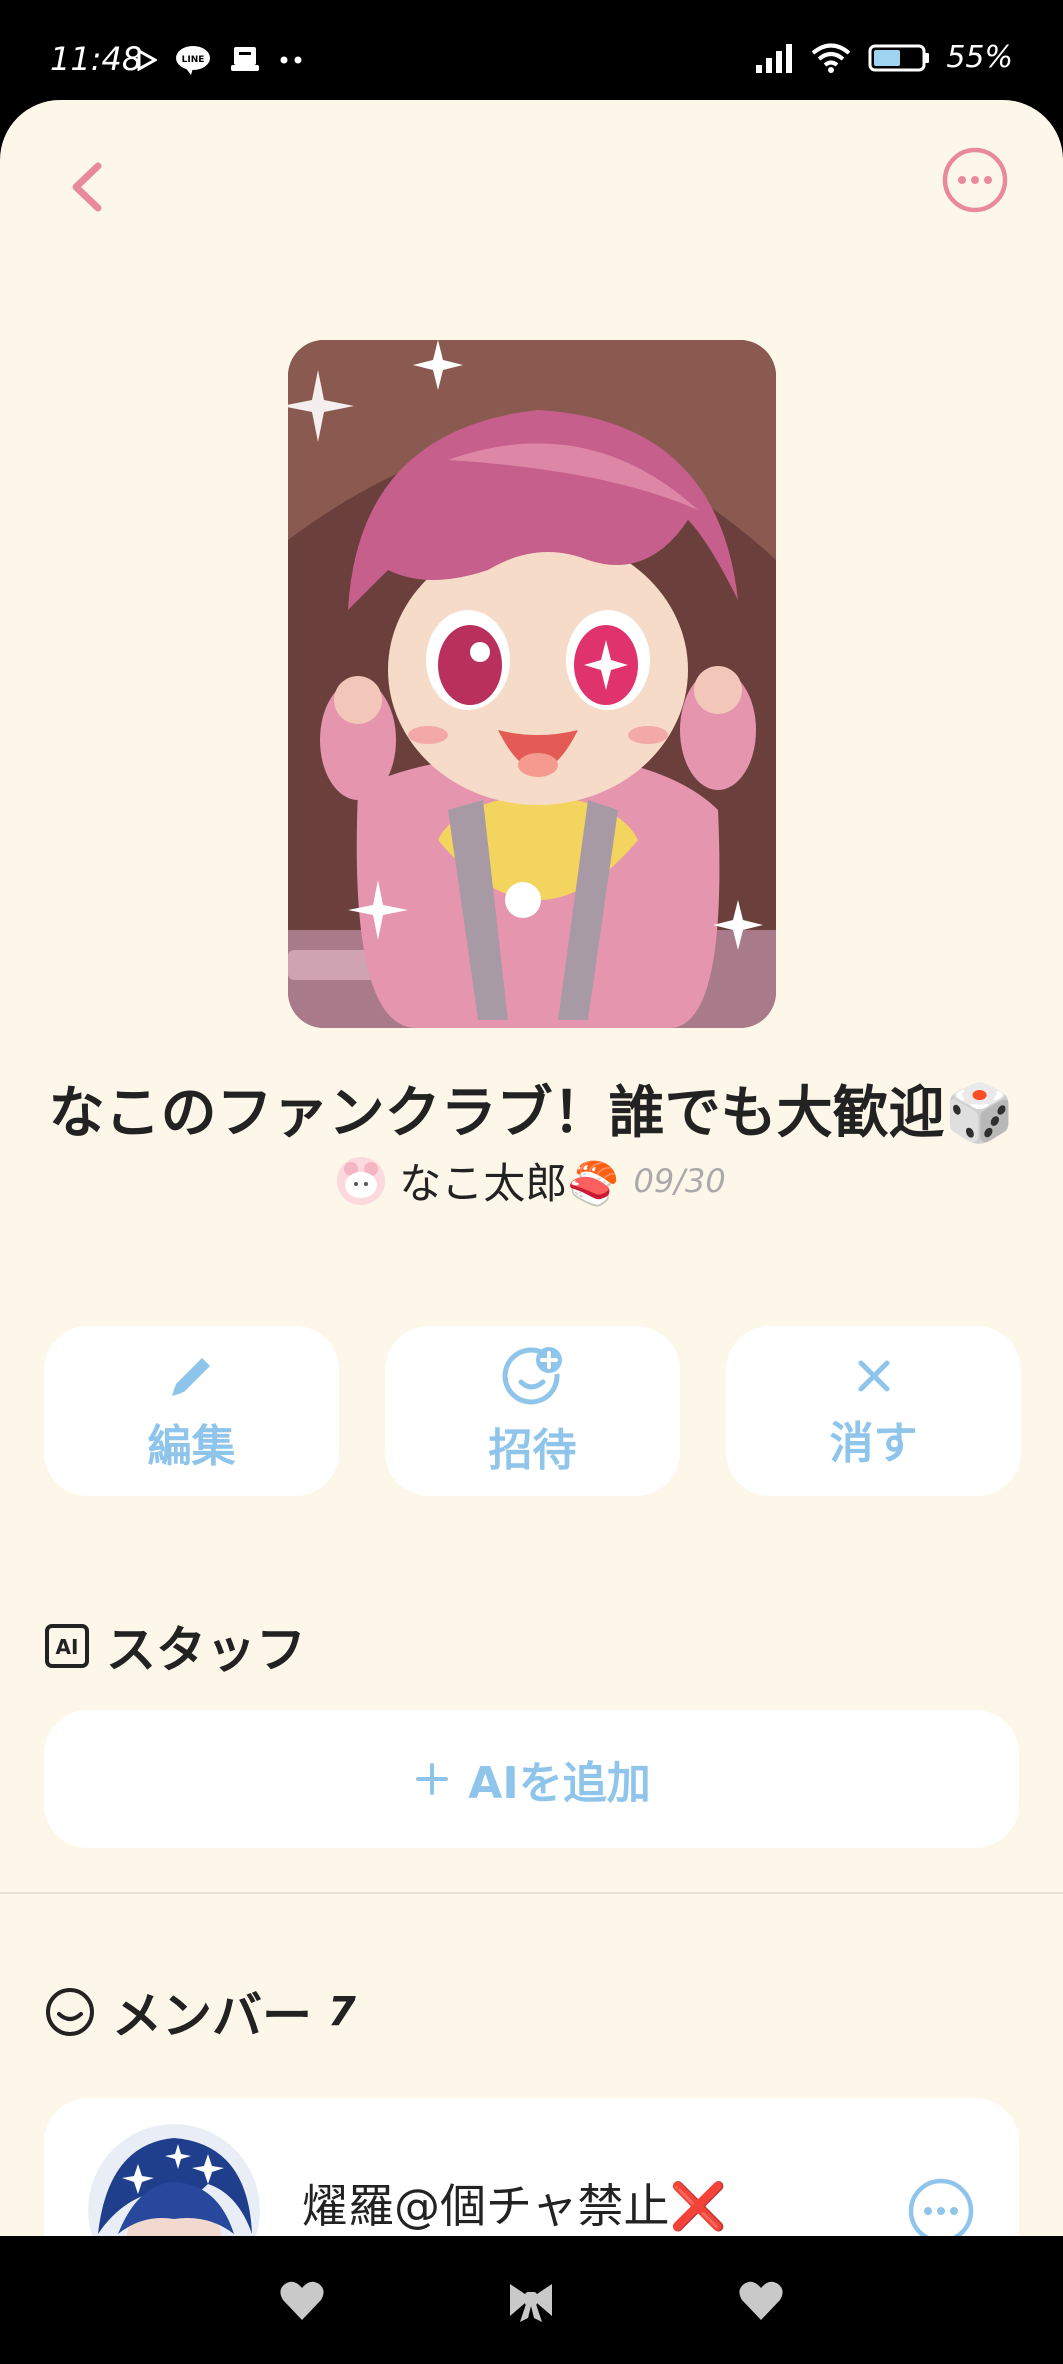 The image size is (1063, 2364). What do you see at coordinates (532, 1376) in the screenshot?
I see `invite-face-plus-icon` at bounding box center [532, 1376].